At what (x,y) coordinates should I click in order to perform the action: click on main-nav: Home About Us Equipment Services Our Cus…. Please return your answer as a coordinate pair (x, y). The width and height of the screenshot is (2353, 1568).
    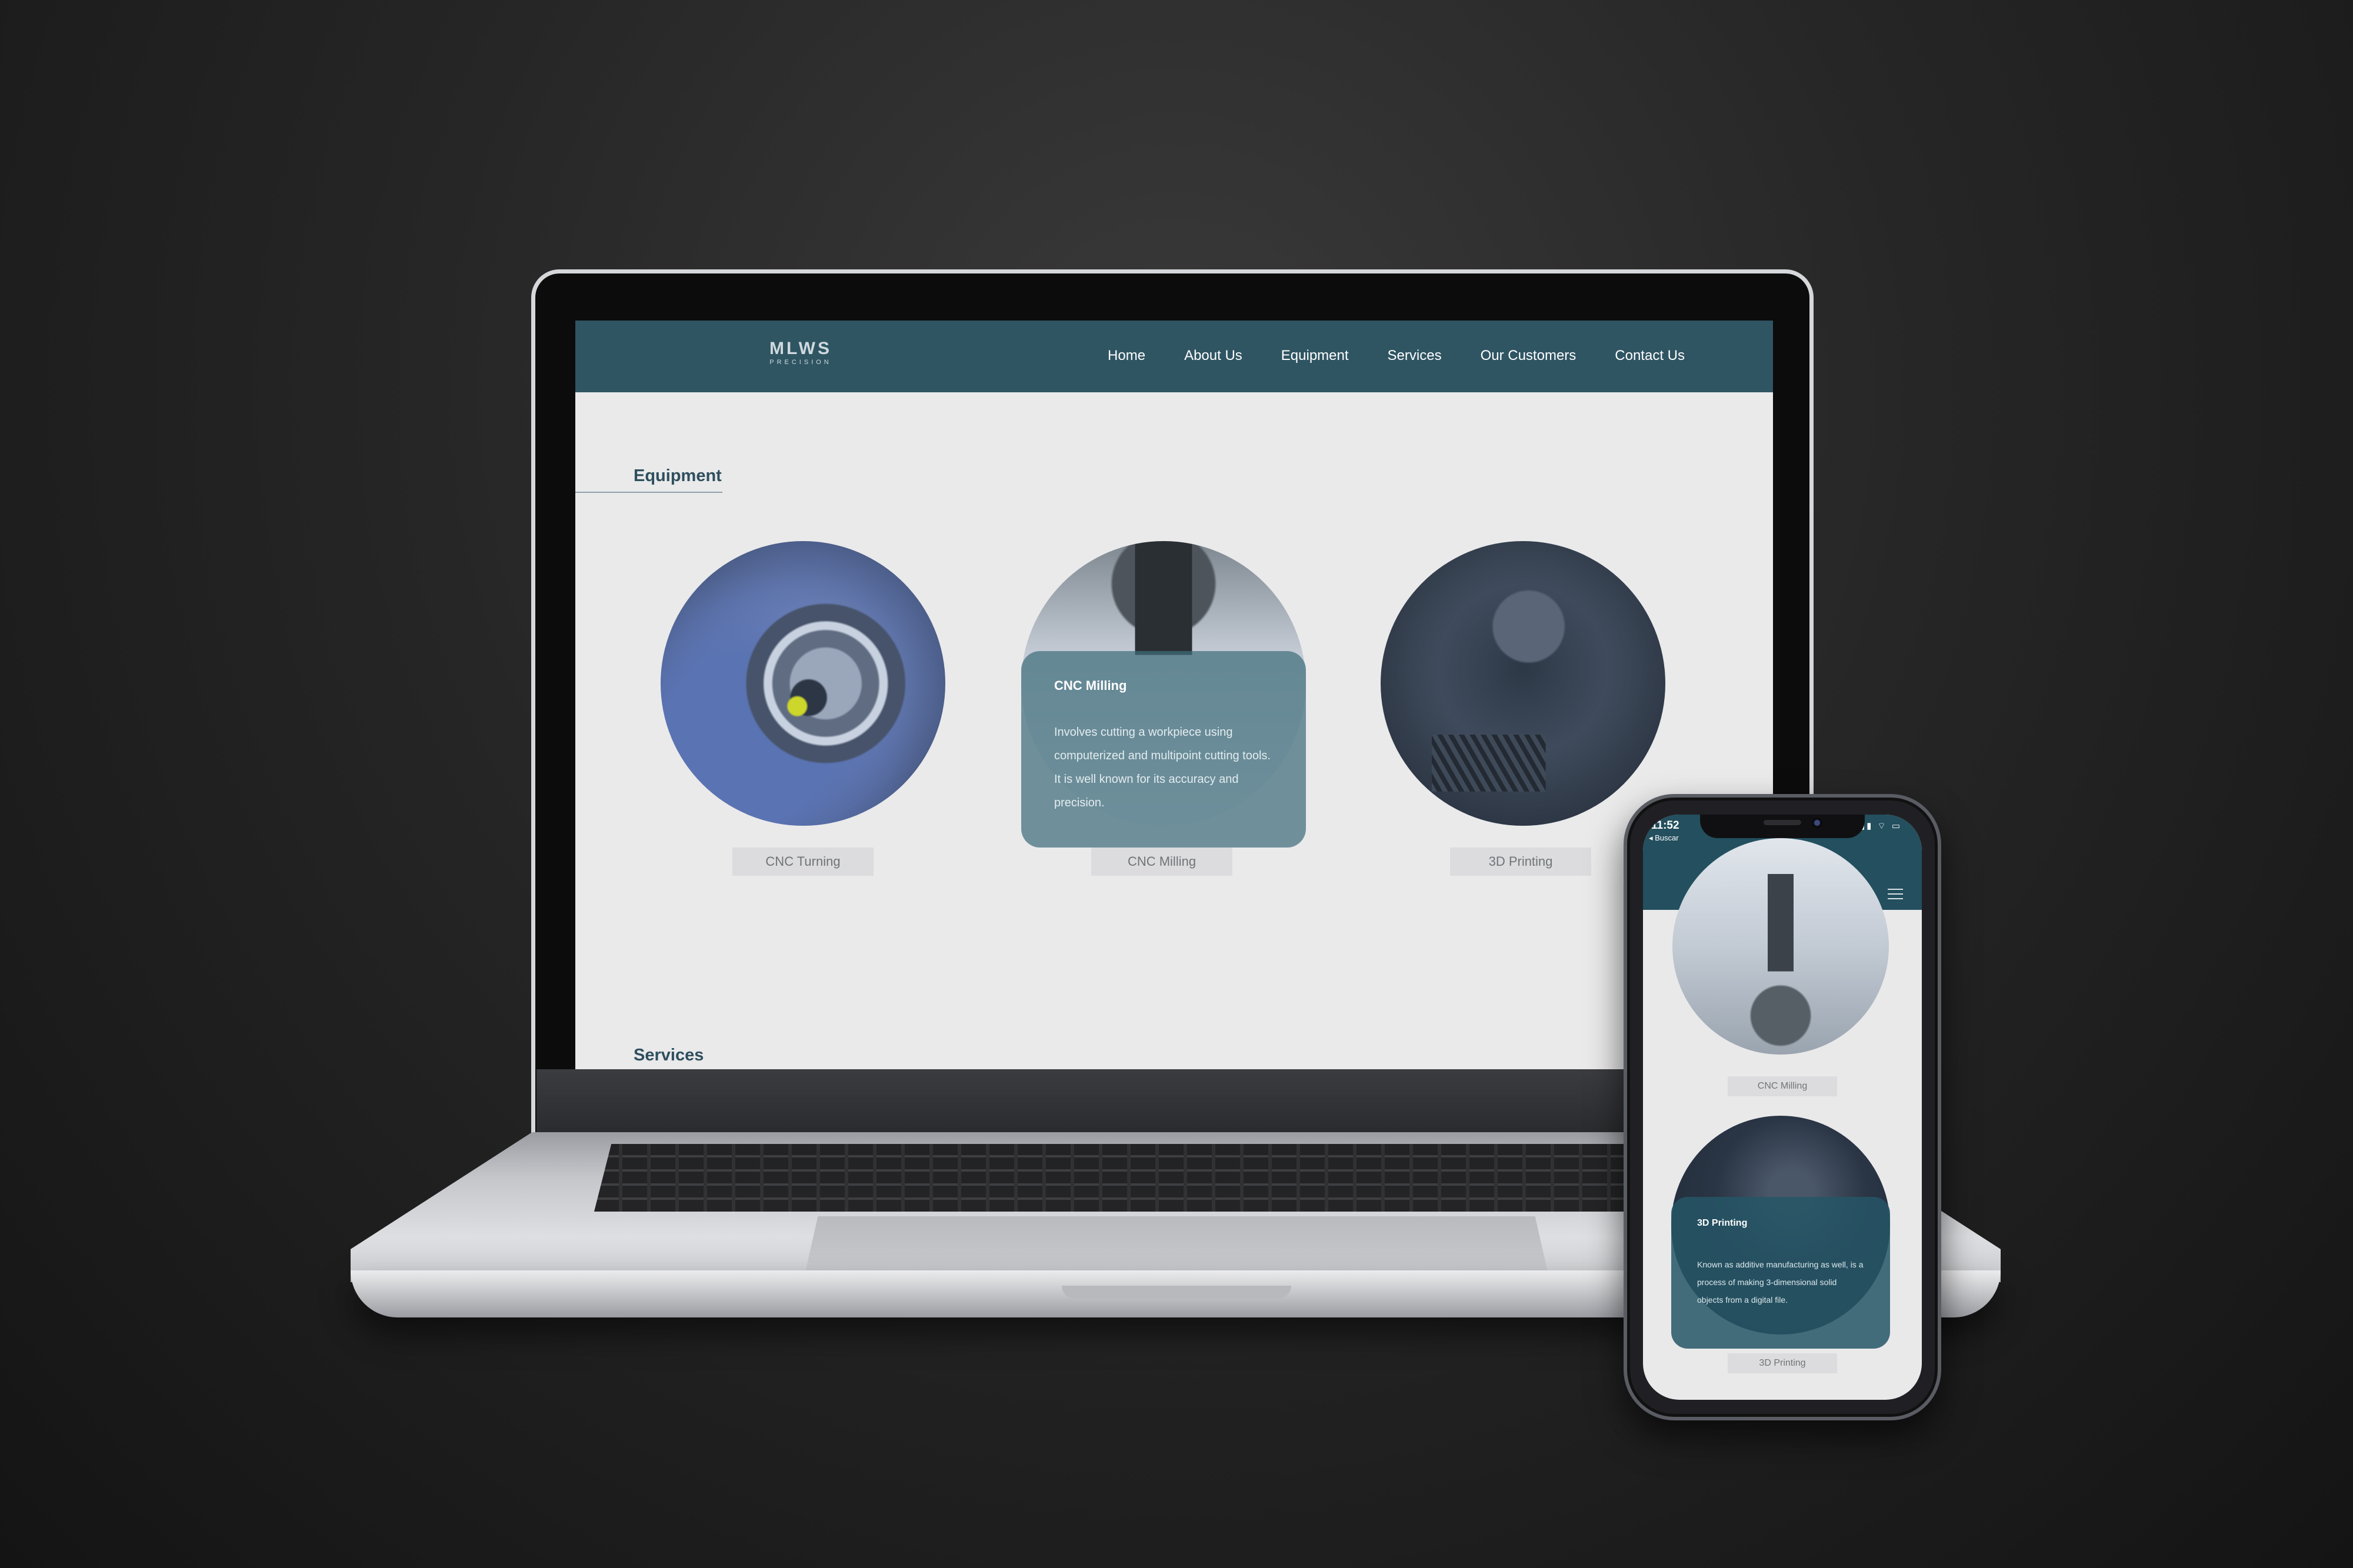
    Looking at the image, I should click on (1396, 356).